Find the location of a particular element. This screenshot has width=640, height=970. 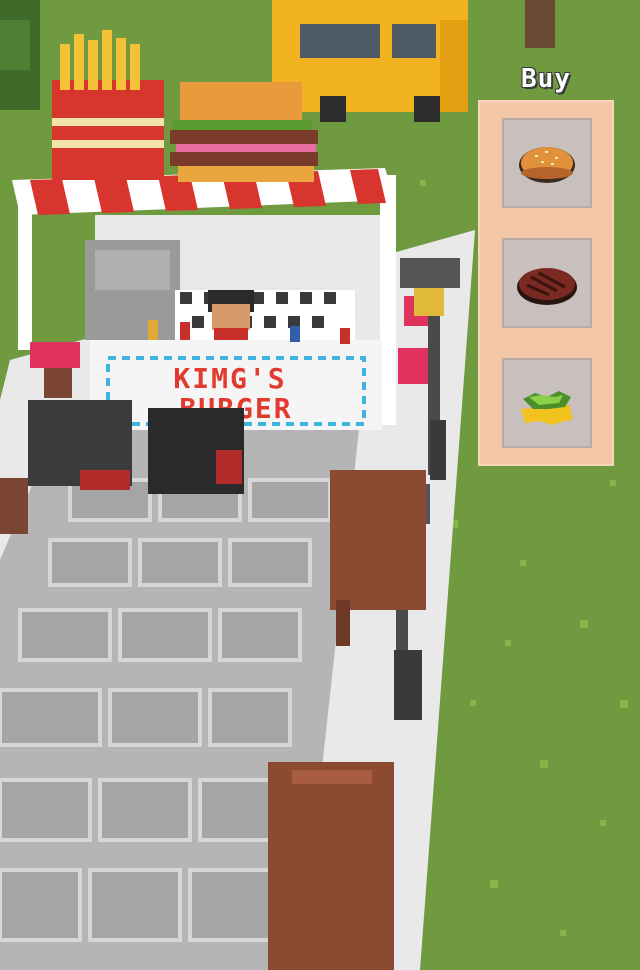

checkered-counter is located at coordinates (265, 315).